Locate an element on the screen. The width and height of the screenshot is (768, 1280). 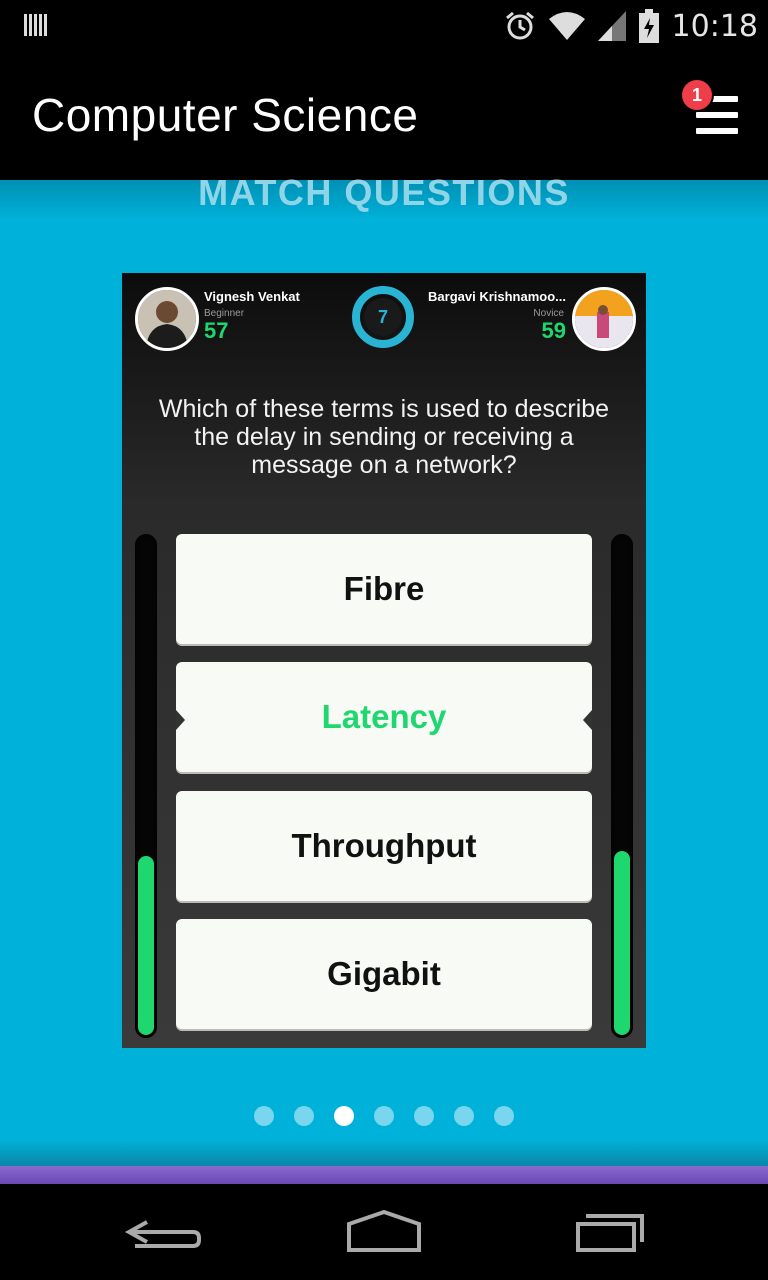
answer-label: Latency is located at coordinates (384, 716).